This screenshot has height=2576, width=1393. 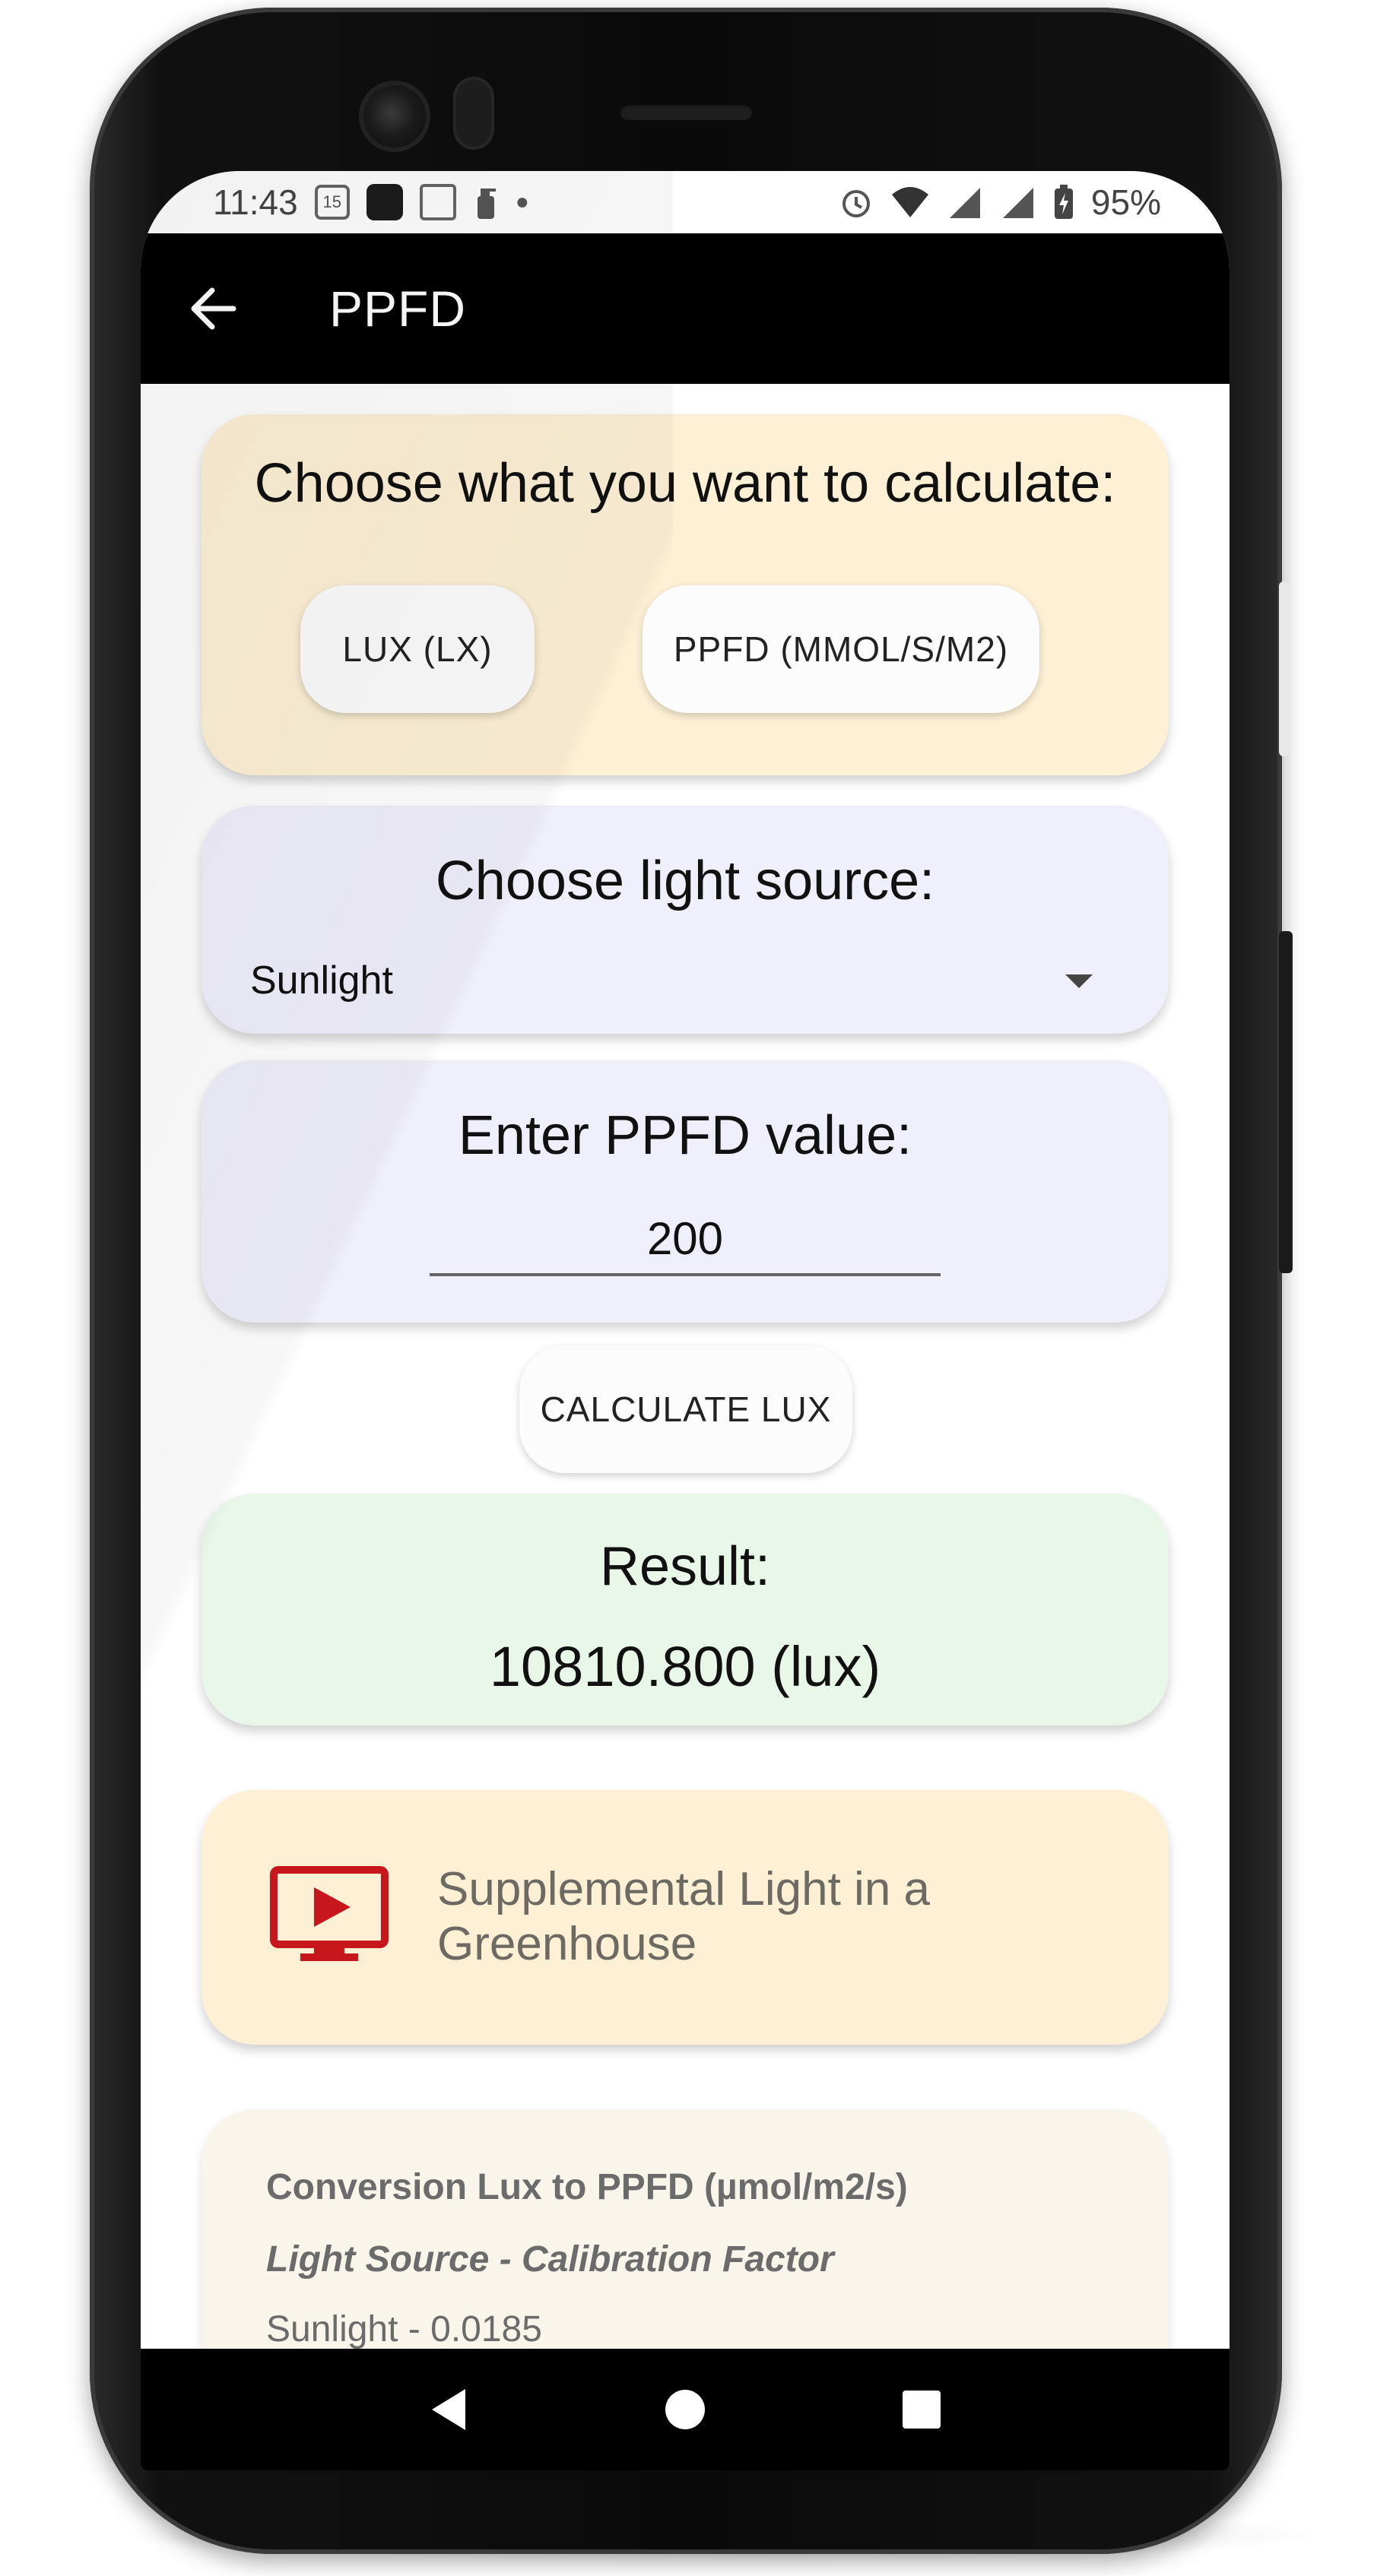 I want to click on navigation-bar, so click(x=685, y=2409).